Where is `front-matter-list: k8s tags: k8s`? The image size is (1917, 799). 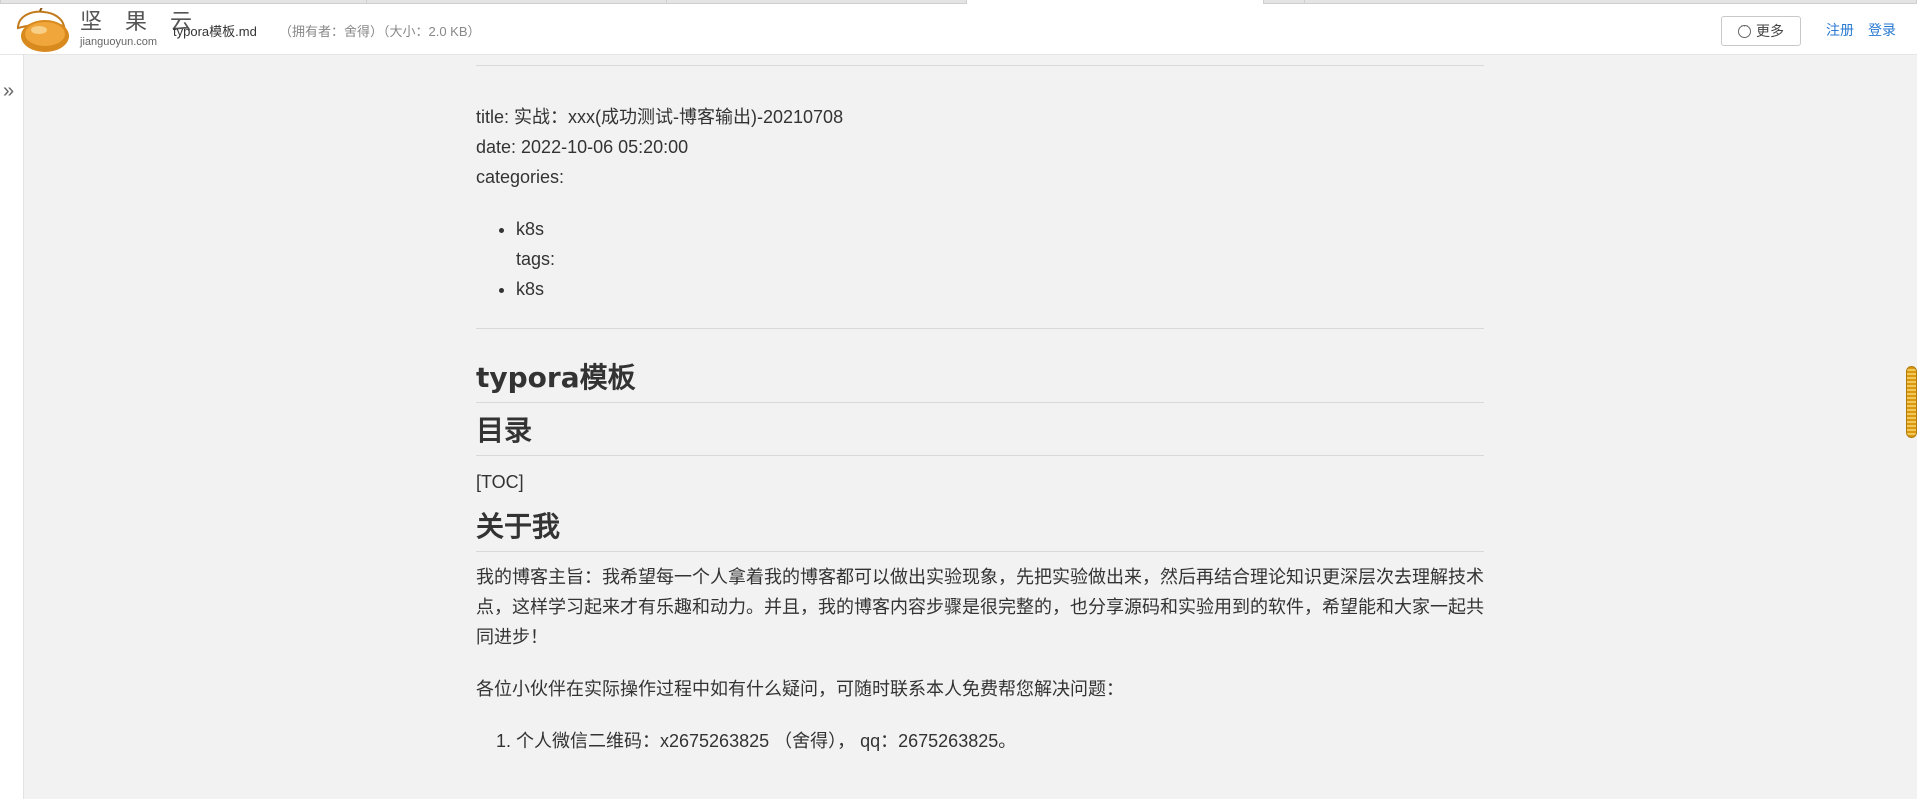 front-matter-list: k8s tags: k8s is located at coordinates (980, 259).